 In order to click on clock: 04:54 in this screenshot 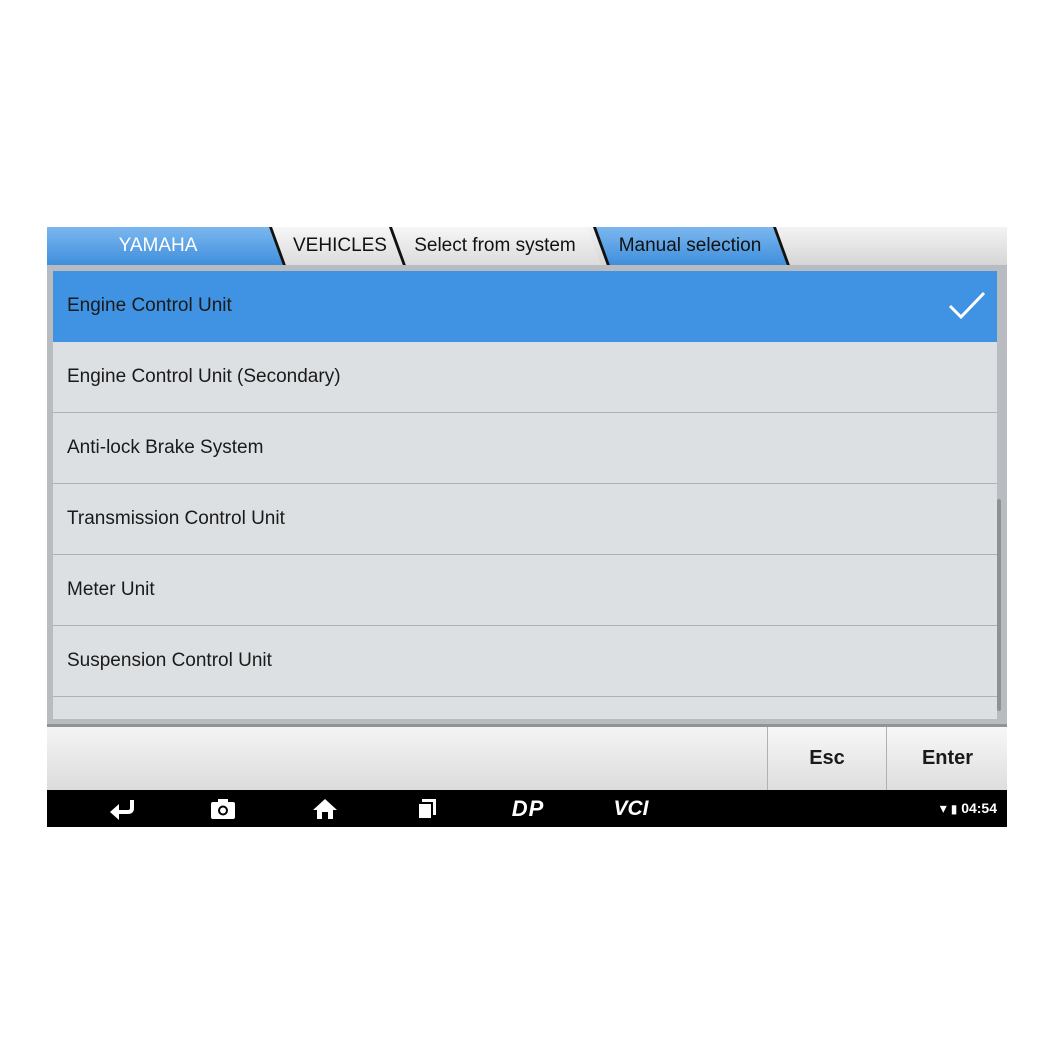, I will do `click(979, 808)`.